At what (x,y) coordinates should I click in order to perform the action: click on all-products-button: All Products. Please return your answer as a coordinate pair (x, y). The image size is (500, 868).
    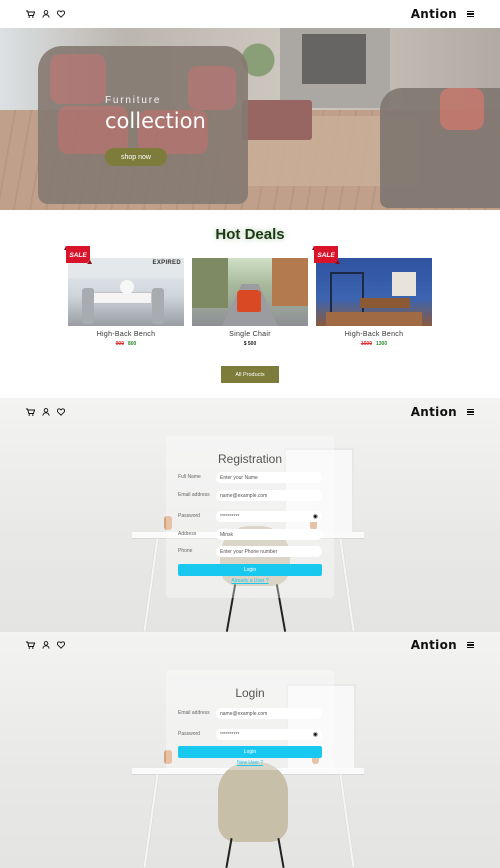
    Looking at the image, I should click on (250, 374).